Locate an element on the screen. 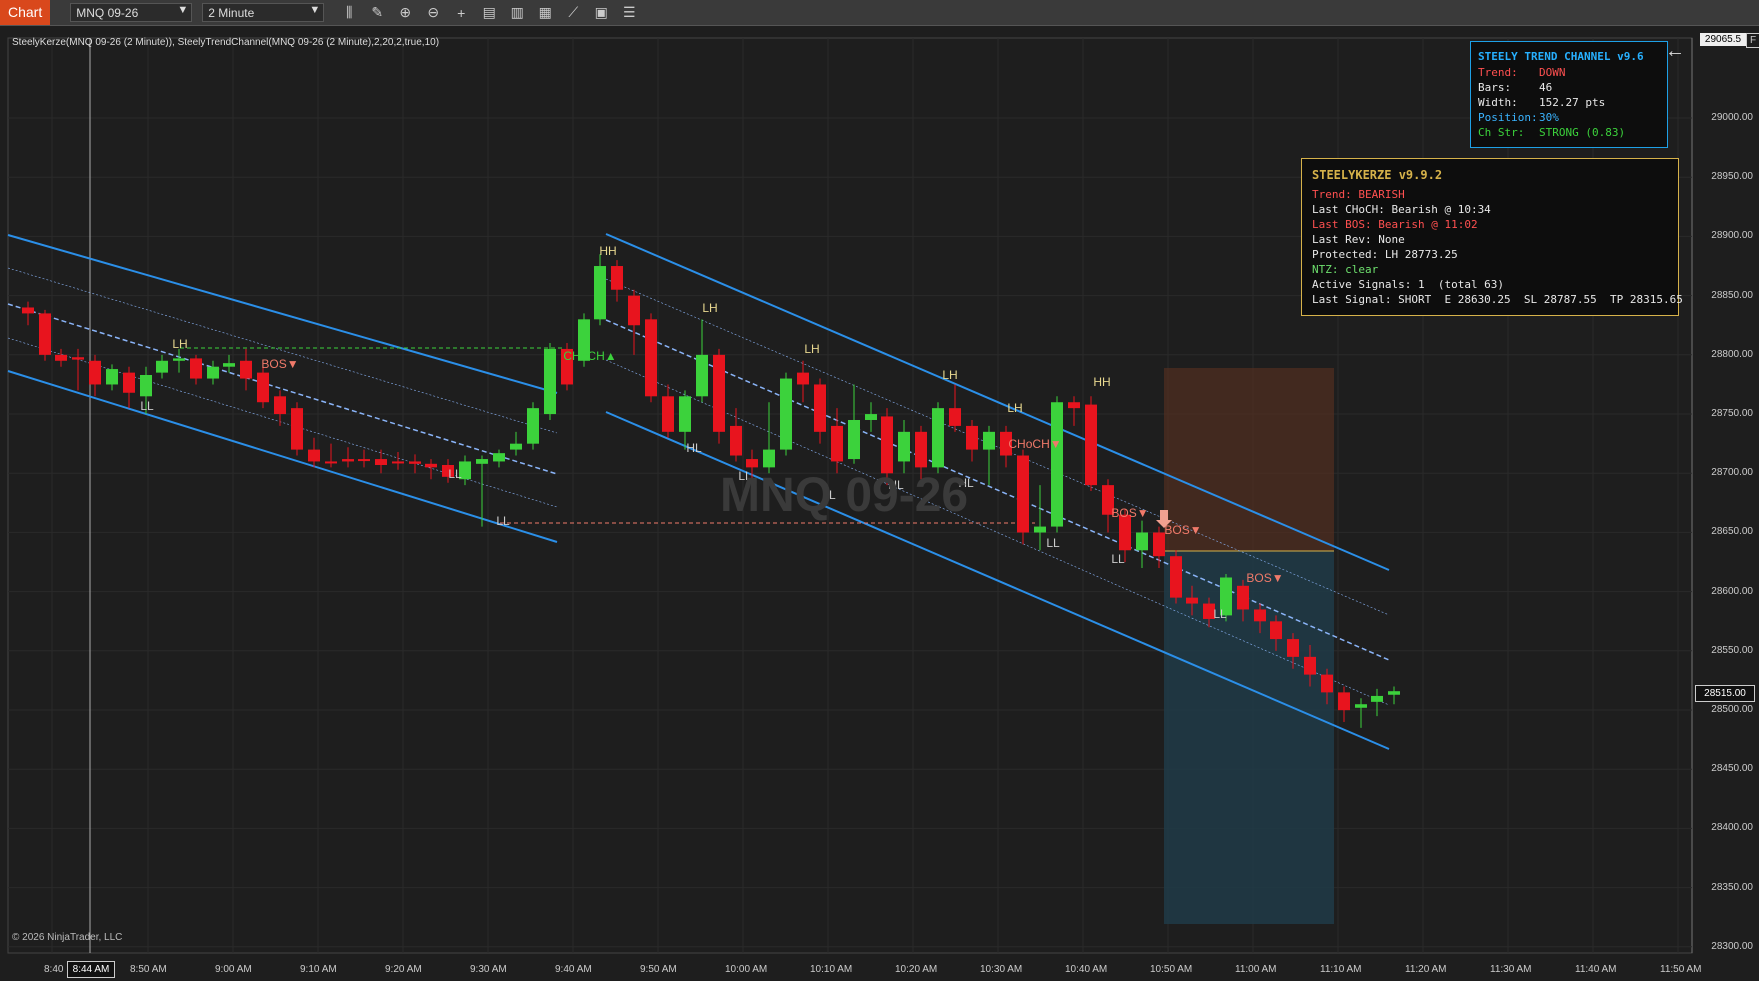  time-axis-tick: 10:30 AM is located at coordinates (1001, 969).